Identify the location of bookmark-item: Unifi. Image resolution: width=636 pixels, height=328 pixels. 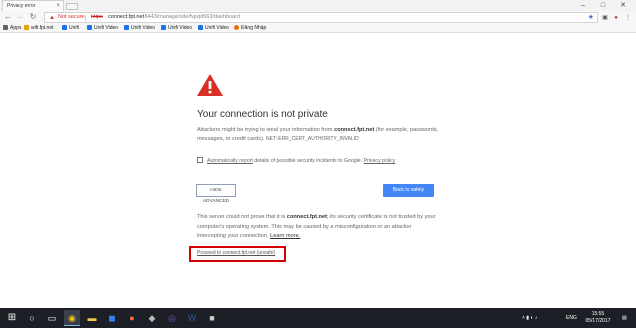
(70, 28).